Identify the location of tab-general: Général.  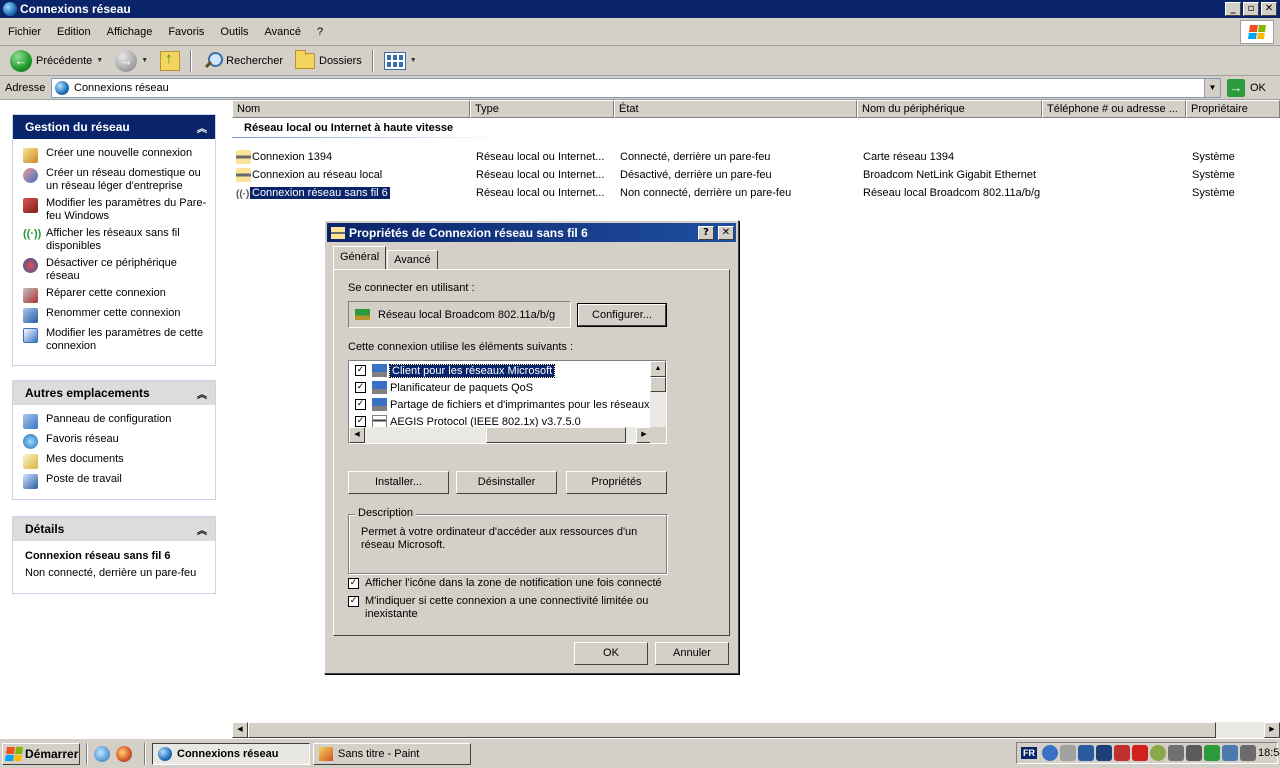
(360, 257).